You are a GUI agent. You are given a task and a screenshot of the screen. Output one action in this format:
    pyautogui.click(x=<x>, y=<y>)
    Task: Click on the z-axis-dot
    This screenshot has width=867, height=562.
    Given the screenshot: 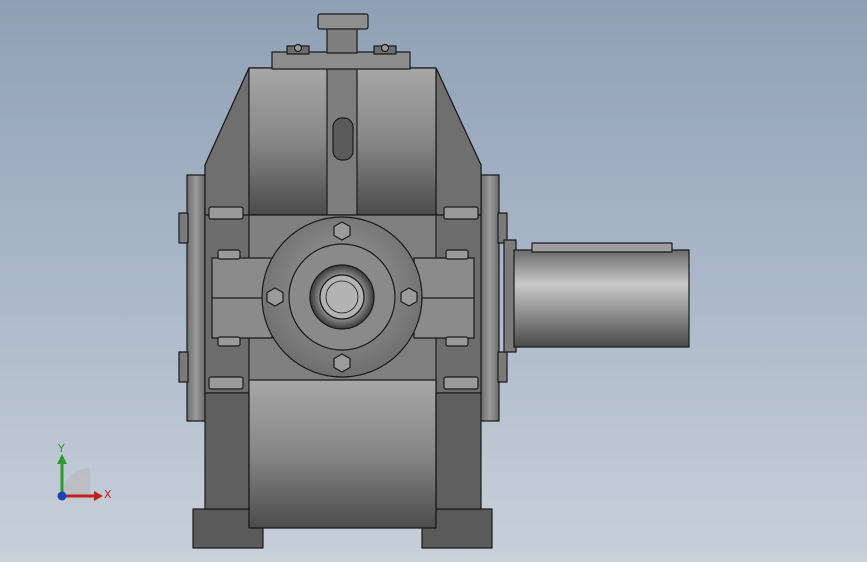 What is the action you would take?
    pyautogui.click(x=62, y=496)
    